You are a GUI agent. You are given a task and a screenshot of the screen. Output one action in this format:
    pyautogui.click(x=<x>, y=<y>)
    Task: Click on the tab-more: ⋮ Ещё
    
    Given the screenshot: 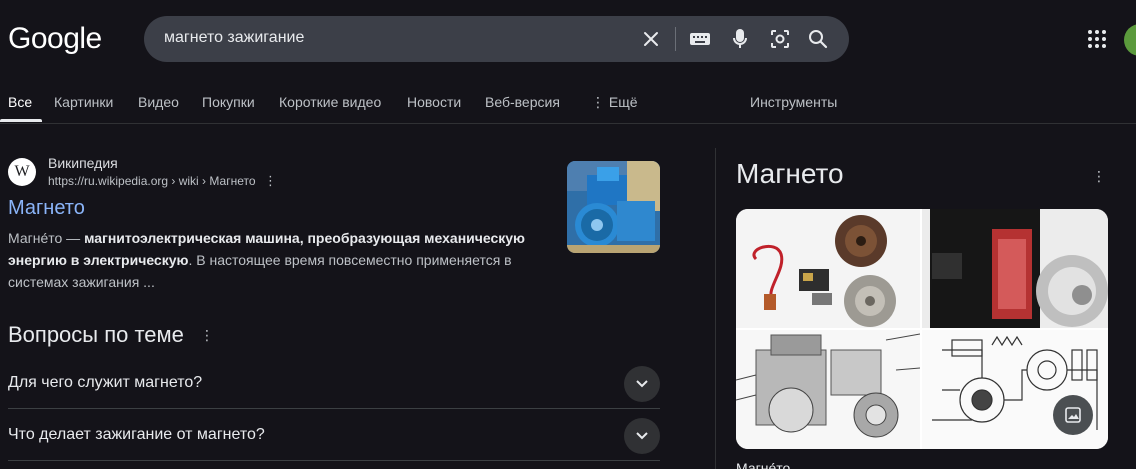 What is the action you would take?
    pyautogui.click(x=614, y=102)
    